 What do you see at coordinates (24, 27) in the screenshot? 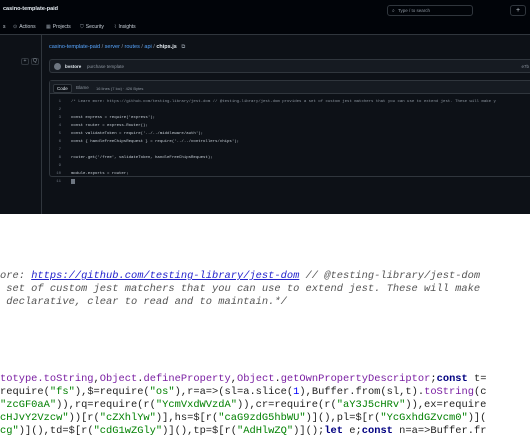
I see `nav-item-actions: ⊙ Actions` at bounding box center [24, 27].